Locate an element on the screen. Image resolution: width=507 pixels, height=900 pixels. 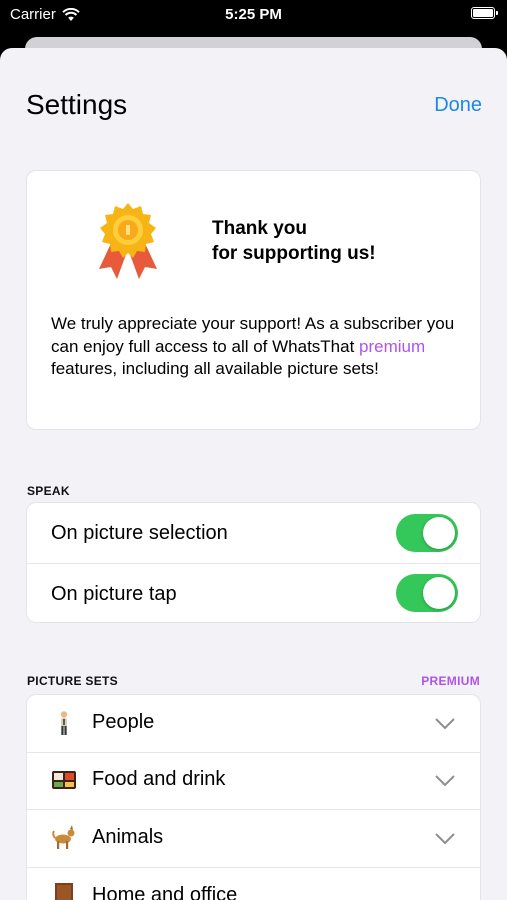
speak-tap-toggle is located at coordinates (427, 593).